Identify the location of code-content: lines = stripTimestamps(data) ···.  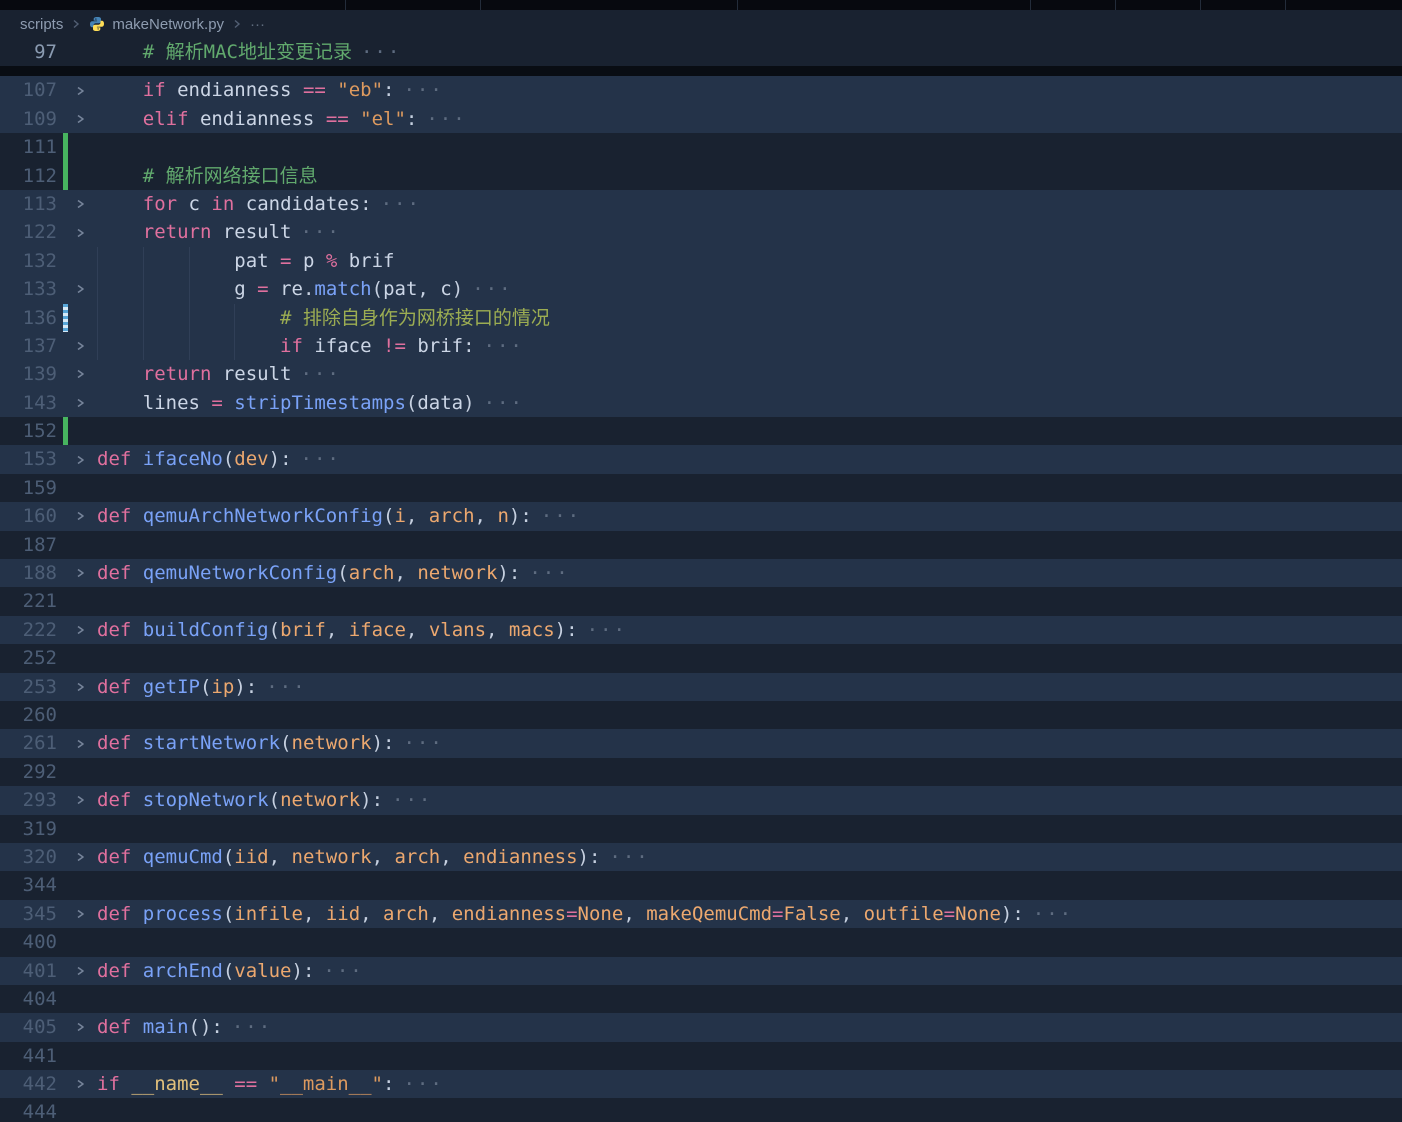
(749, 403).